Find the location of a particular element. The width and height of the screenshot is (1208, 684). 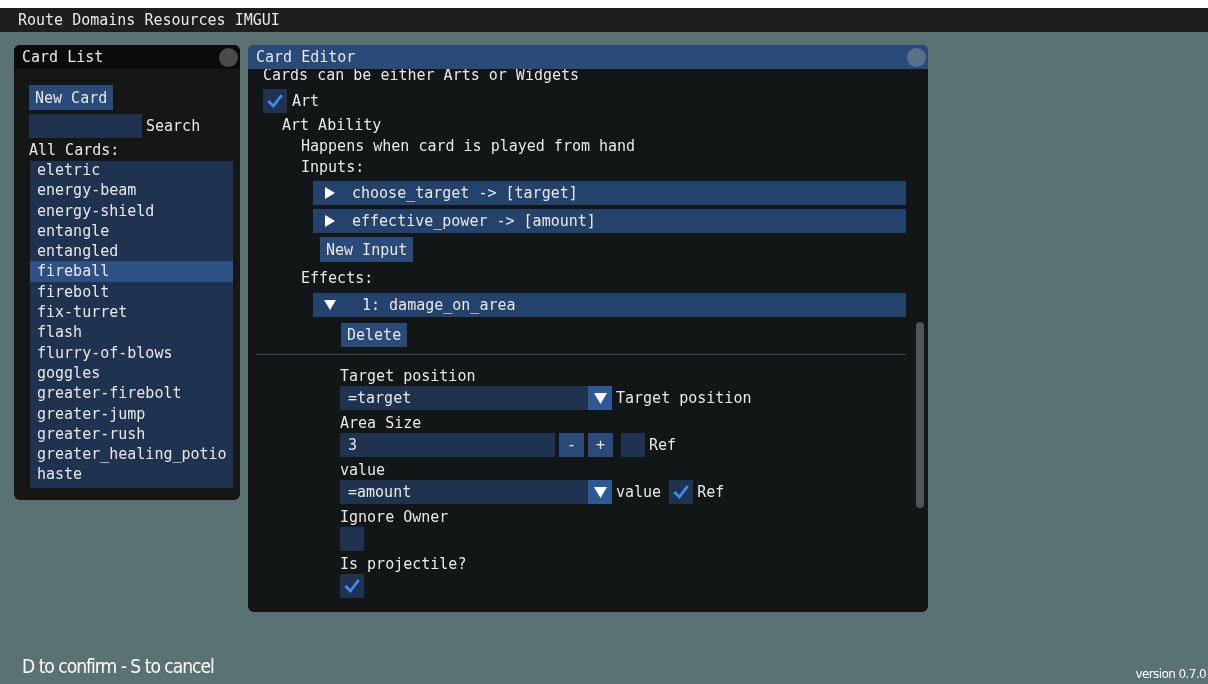

menu-item: Route is located at coordinates (41, 20).